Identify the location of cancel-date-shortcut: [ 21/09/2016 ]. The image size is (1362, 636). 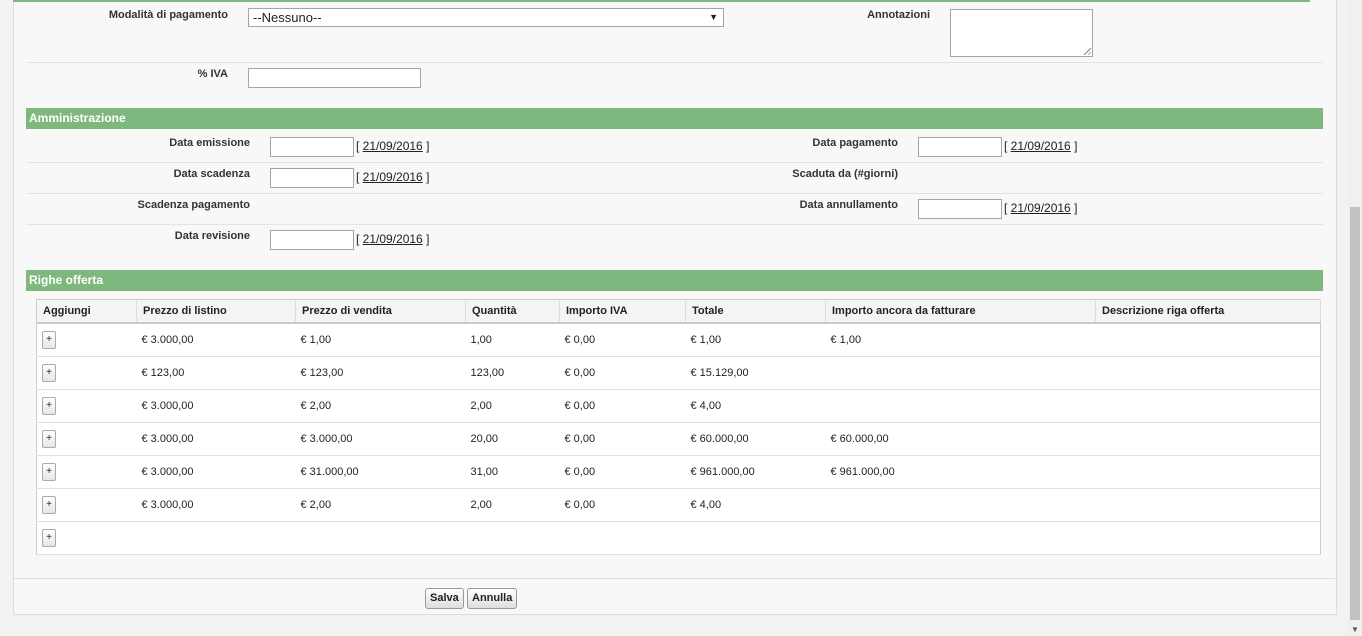
(1041, 208).